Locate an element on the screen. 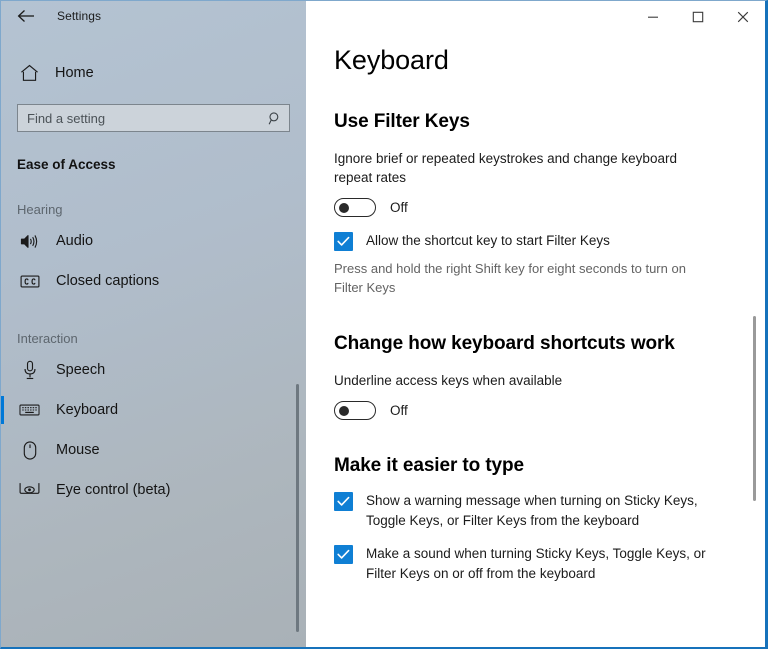 The image size is (768, 649). underline-access-keys-toggle-row: Off is located at coordinates (533, 411).